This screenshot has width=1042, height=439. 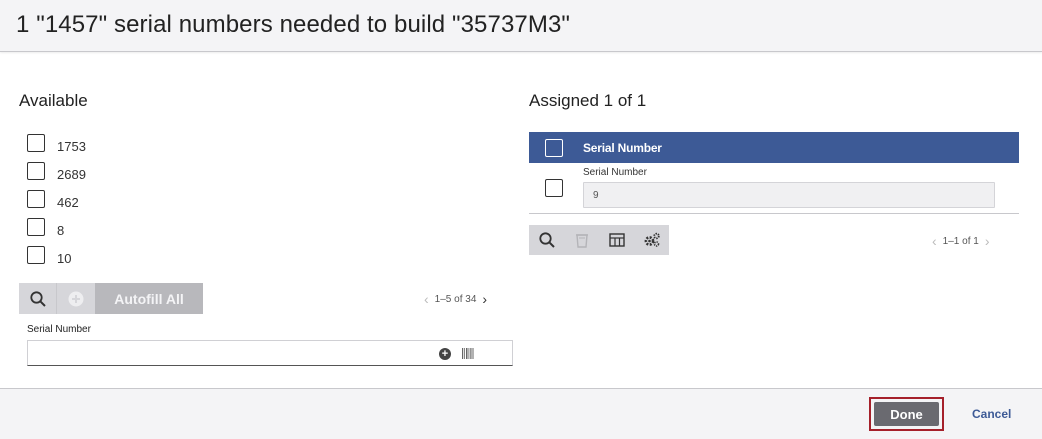 What do you see at coordinates (554, 148) in the screenshot?
I see `select-all-checkbox` at bounding box center [554, 148].